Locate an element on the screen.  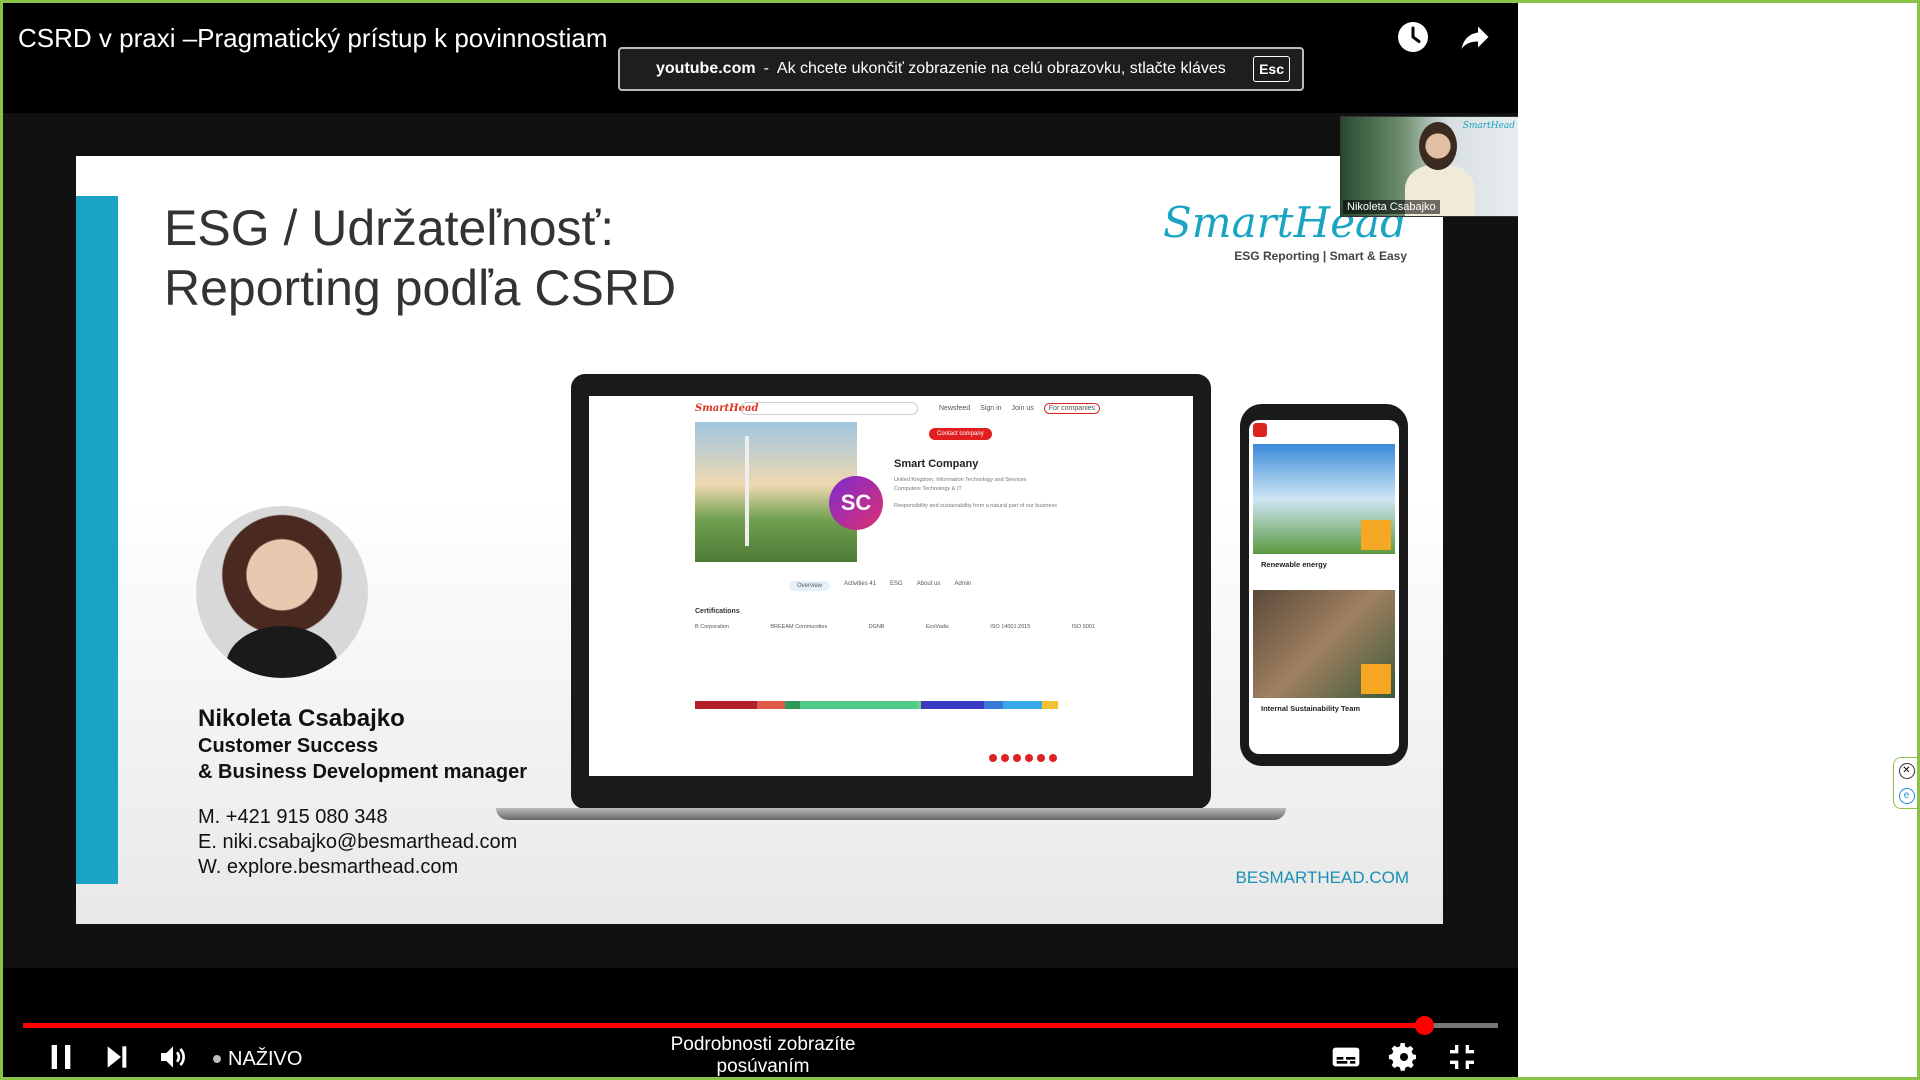
laptop-nav-item: Sign in is located at coordinates (991, 408).